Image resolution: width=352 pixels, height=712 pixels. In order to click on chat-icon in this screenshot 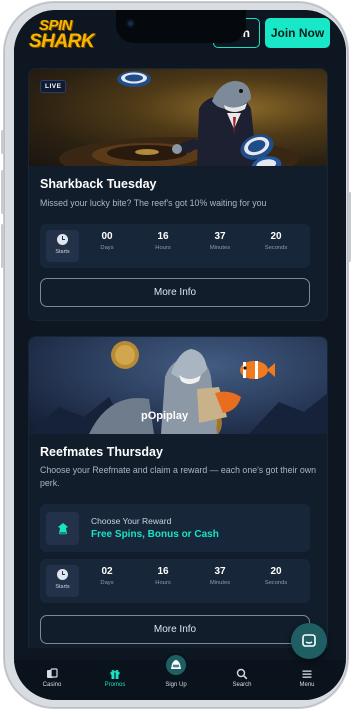, I will do `click(309, 640)`.